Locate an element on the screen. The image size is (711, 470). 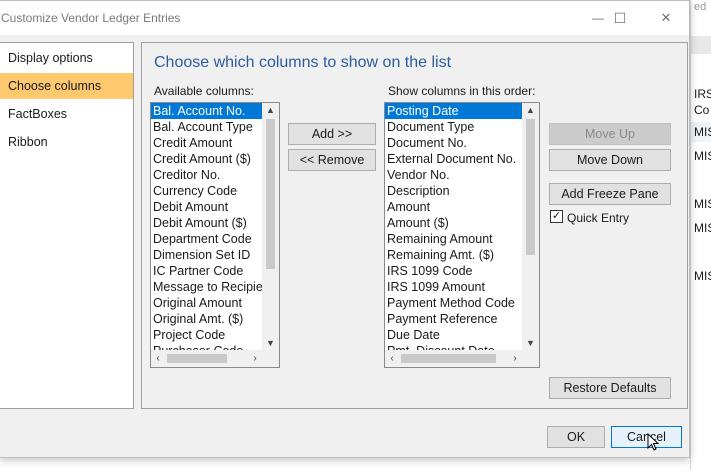
show-vertical-scrollbar: ▲ ▼ is located at coordinates (530, 226).